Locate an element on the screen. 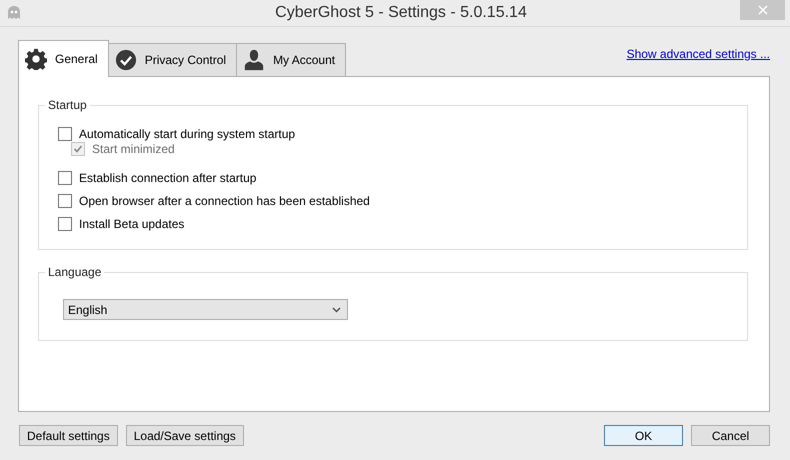  window-title: CyberGhost 5 - Settings - 5.0.15.14 is located at coordinates (401, 13).